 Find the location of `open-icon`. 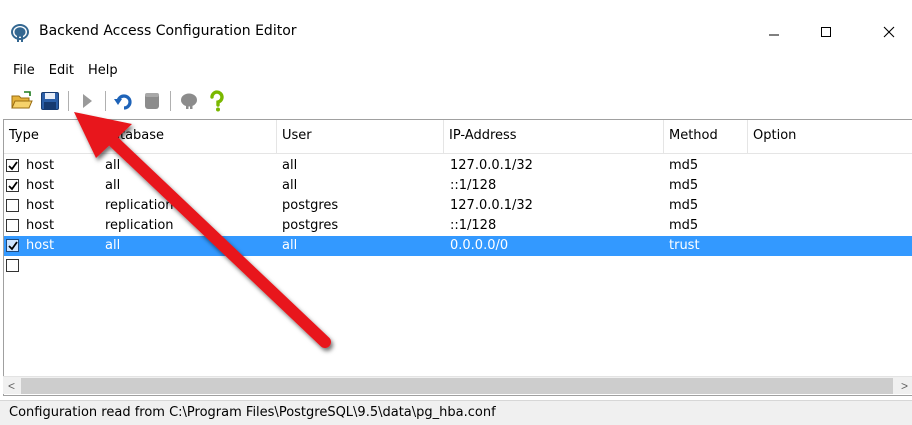

open-icon is located at coordinates (22, 100).